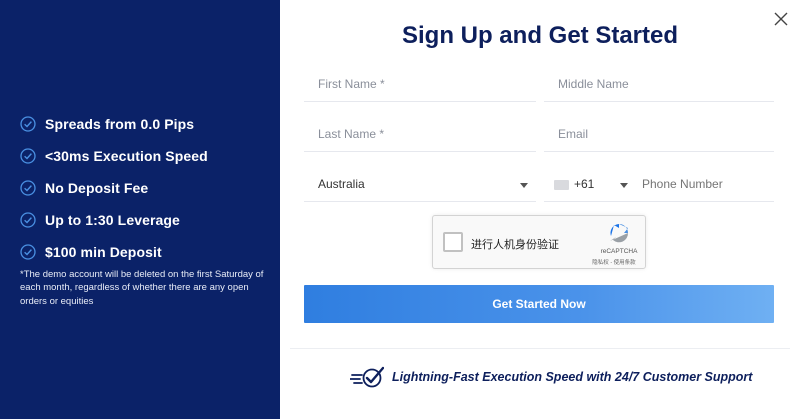  I want to click on feature-item: Up to 1:30 Leverage, so click(114, 220).